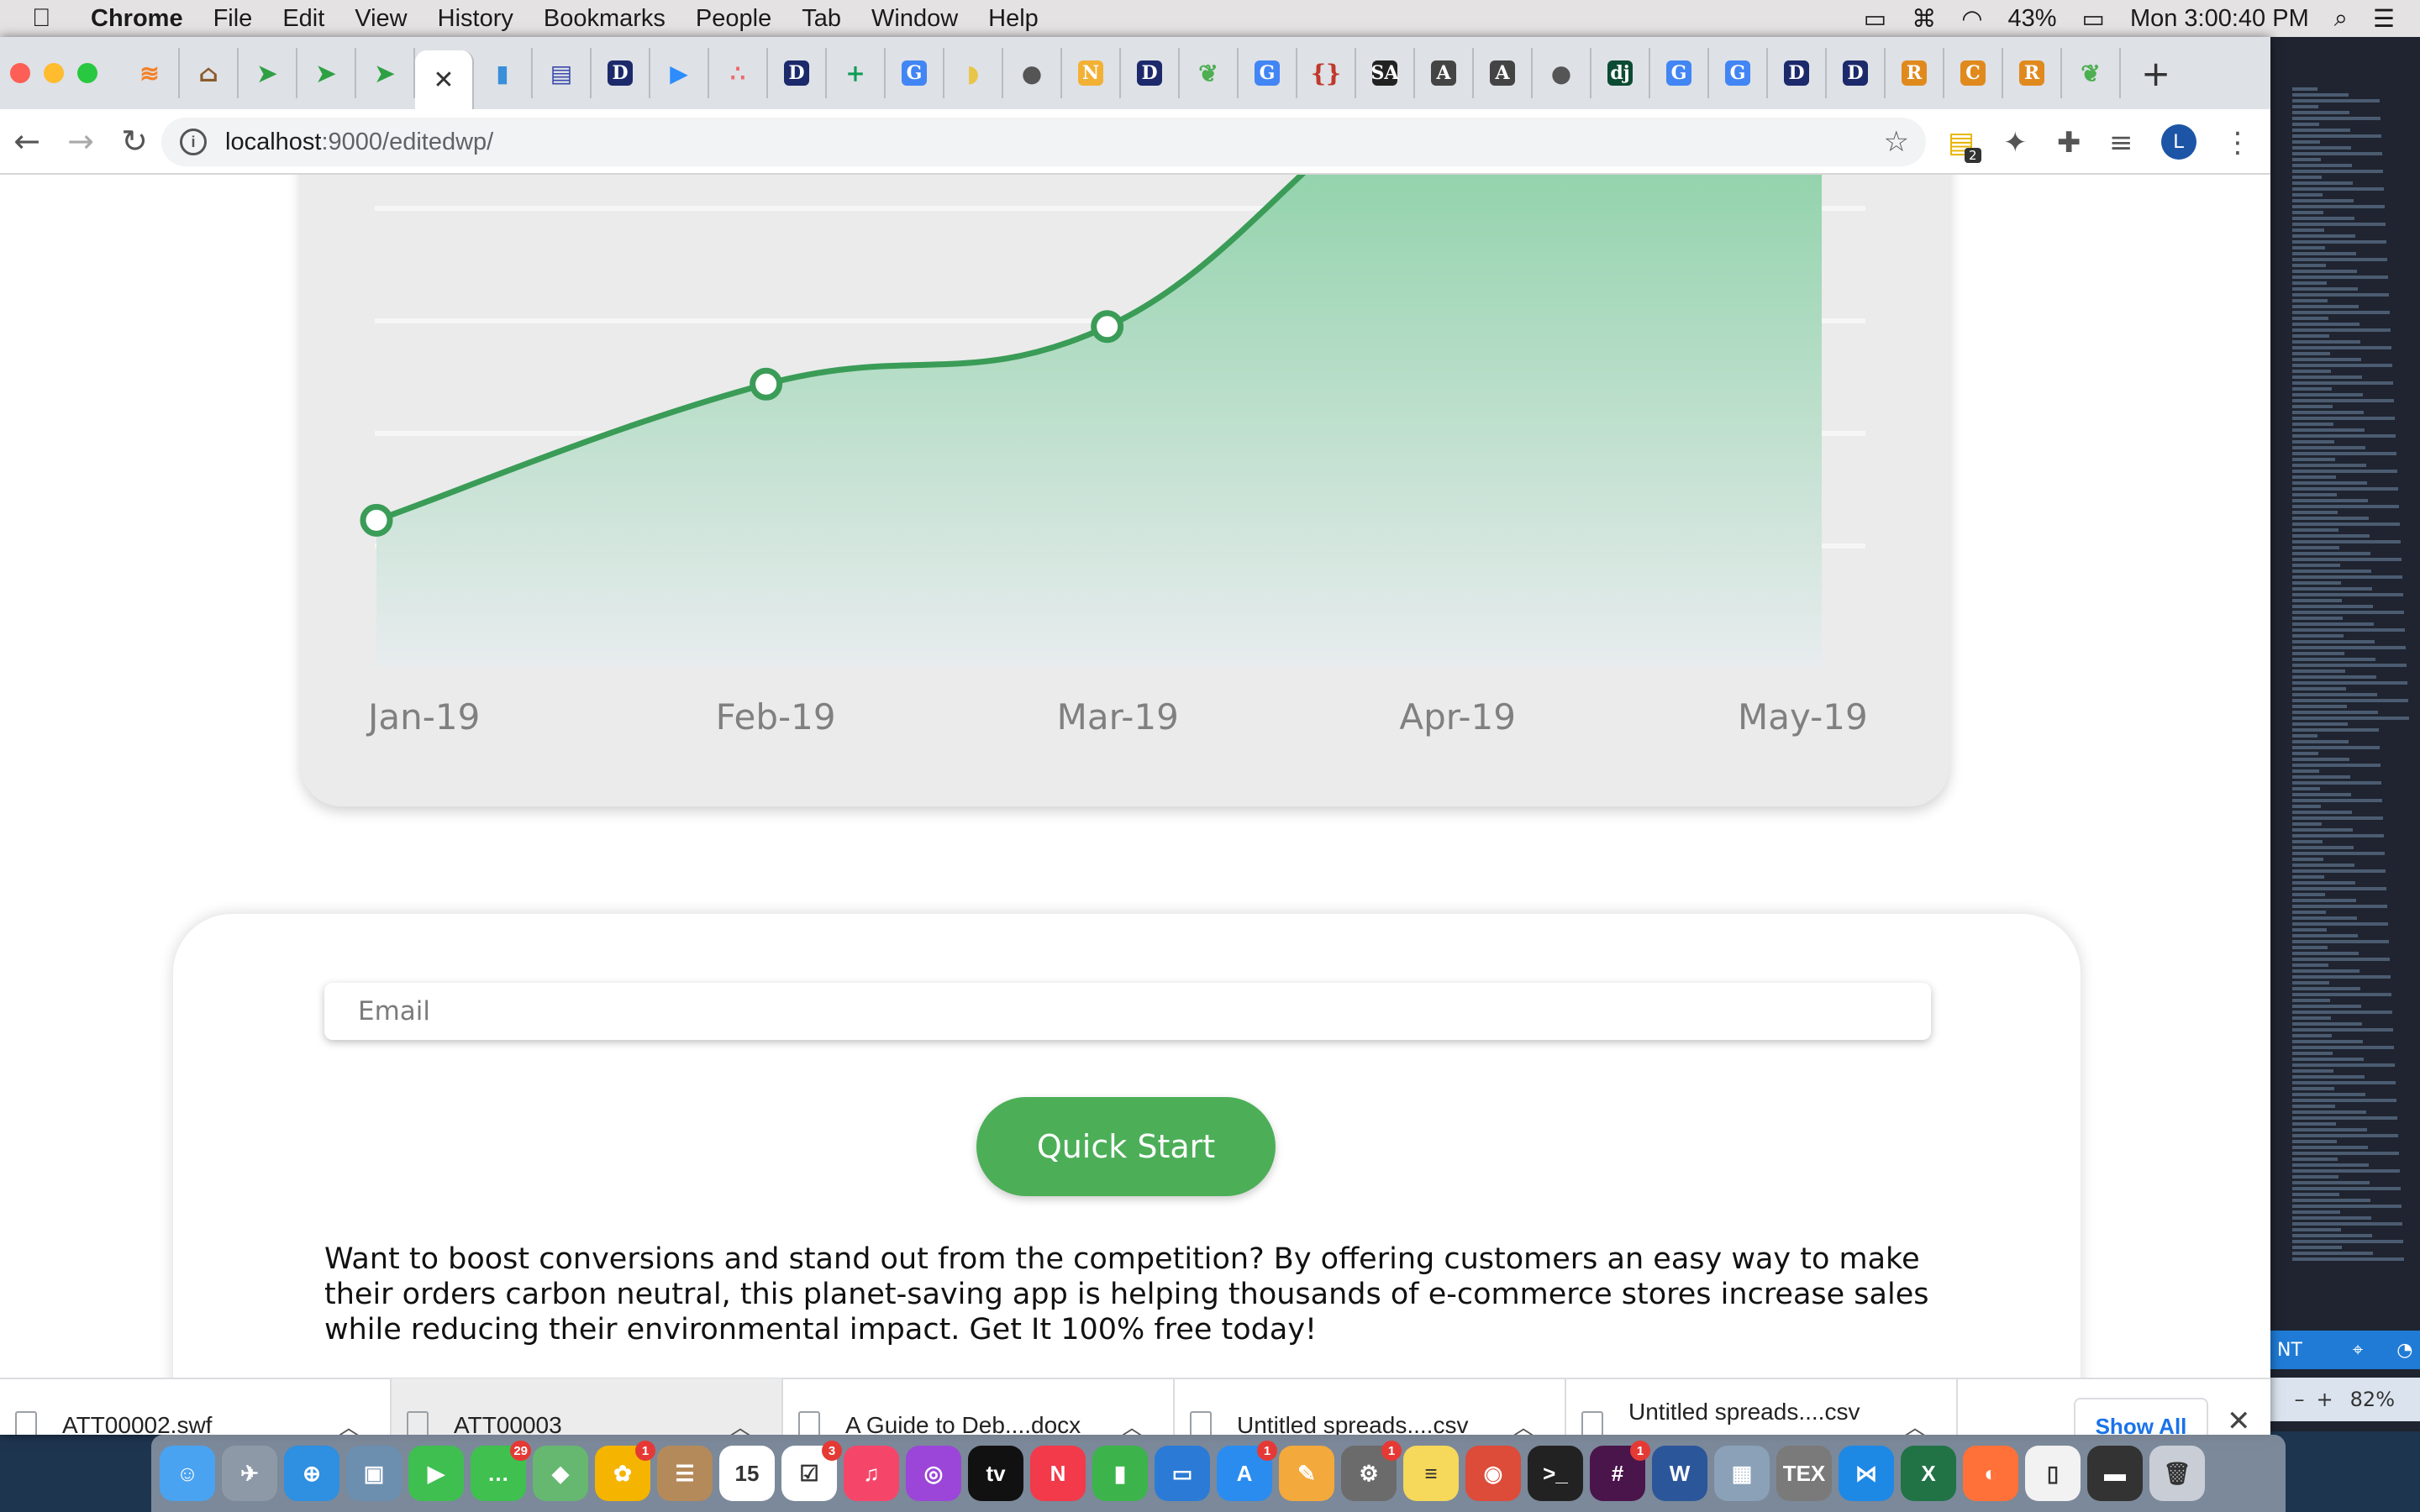 The height and width of the screenshot is (1512, 2420). I want to click on back-icon: ←, so click(27, 141).